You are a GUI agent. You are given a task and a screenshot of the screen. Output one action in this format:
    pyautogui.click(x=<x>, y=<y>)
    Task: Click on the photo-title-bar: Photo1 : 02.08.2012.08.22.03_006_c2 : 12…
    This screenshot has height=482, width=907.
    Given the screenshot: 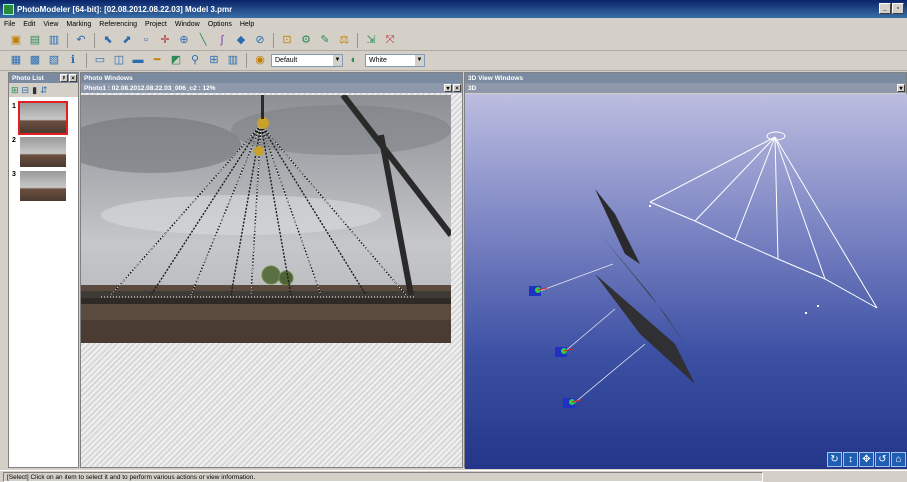 What is the action you would take?
    pyautogui.click(x=271, y=88)
    